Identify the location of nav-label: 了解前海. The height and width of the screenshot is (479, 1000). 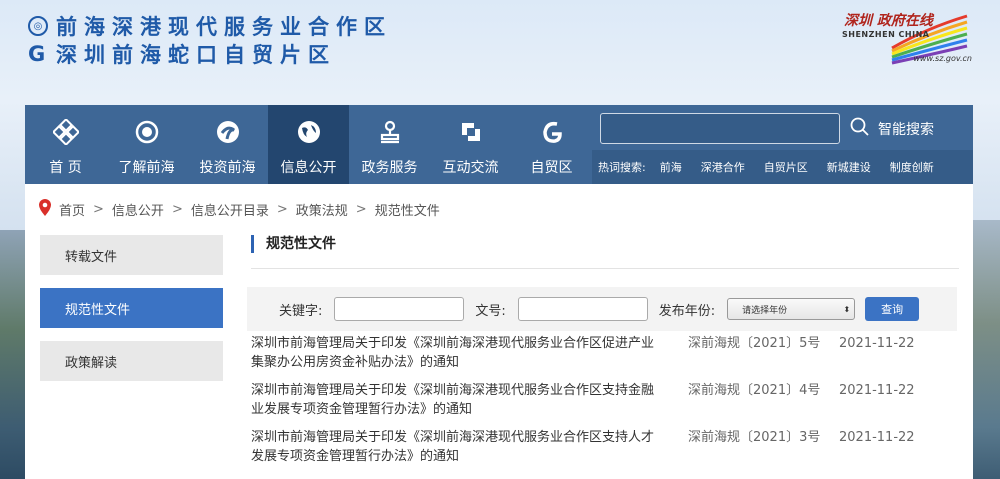
(146, 168).